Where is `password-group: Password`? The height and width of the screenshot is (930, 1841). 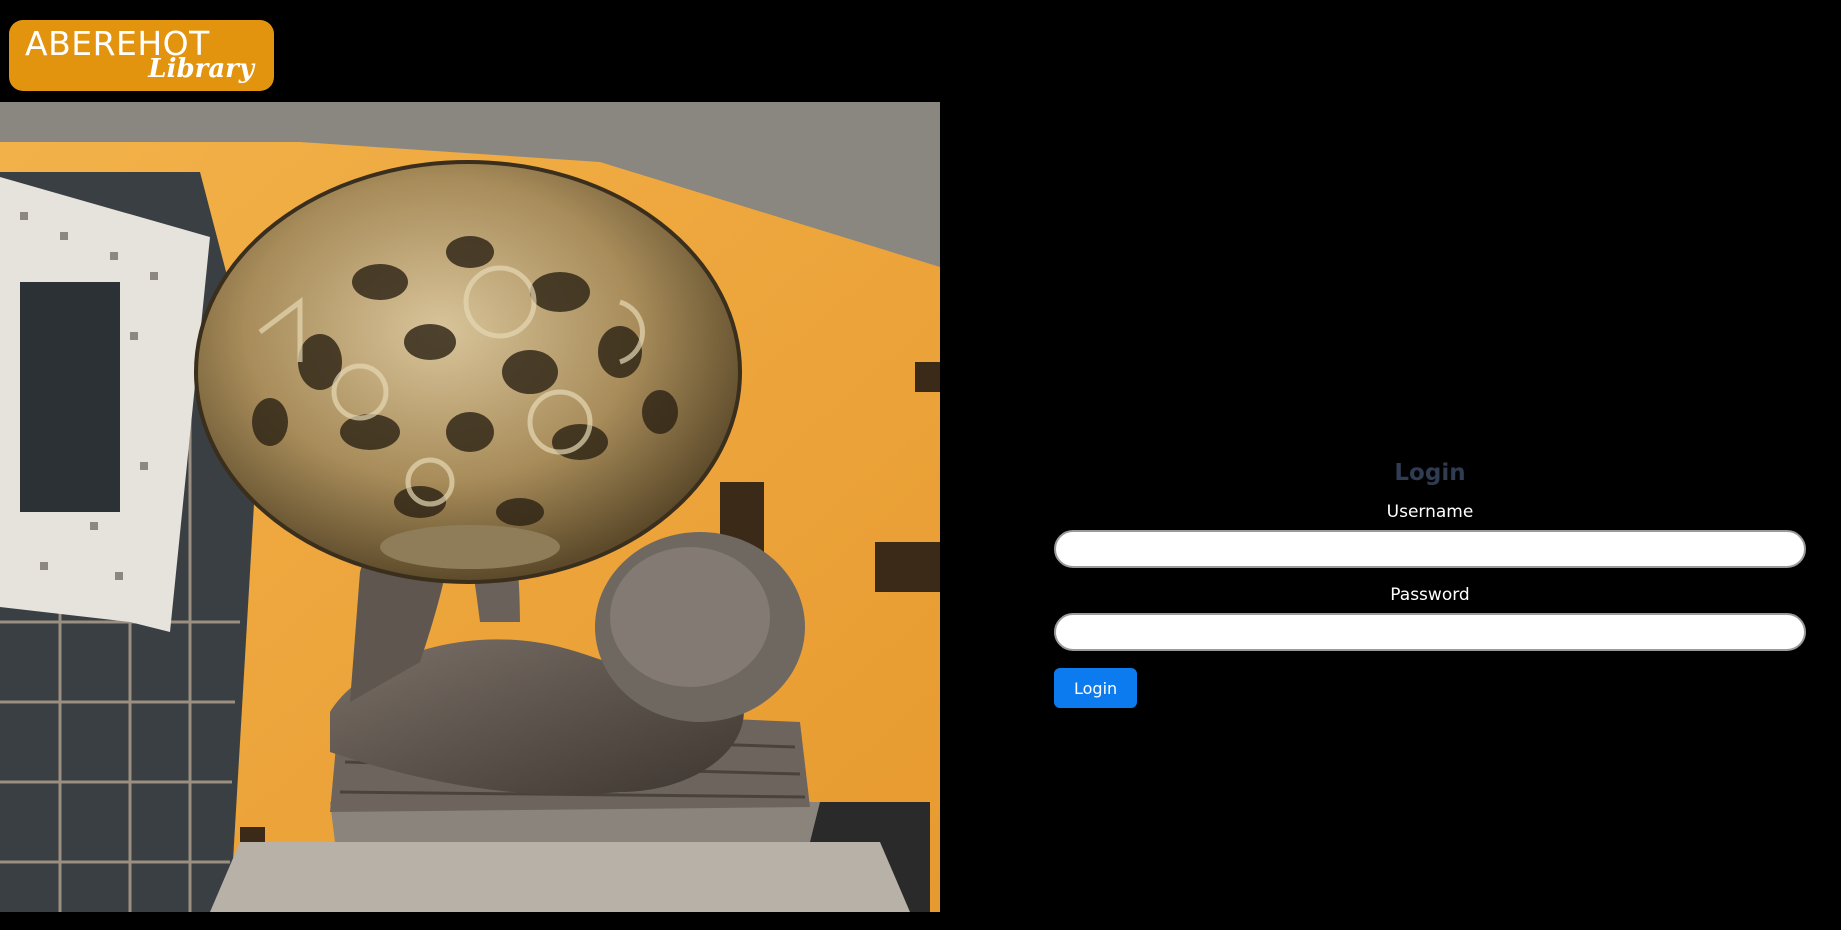
password-group: Password is located at coordinates (1430, 618).